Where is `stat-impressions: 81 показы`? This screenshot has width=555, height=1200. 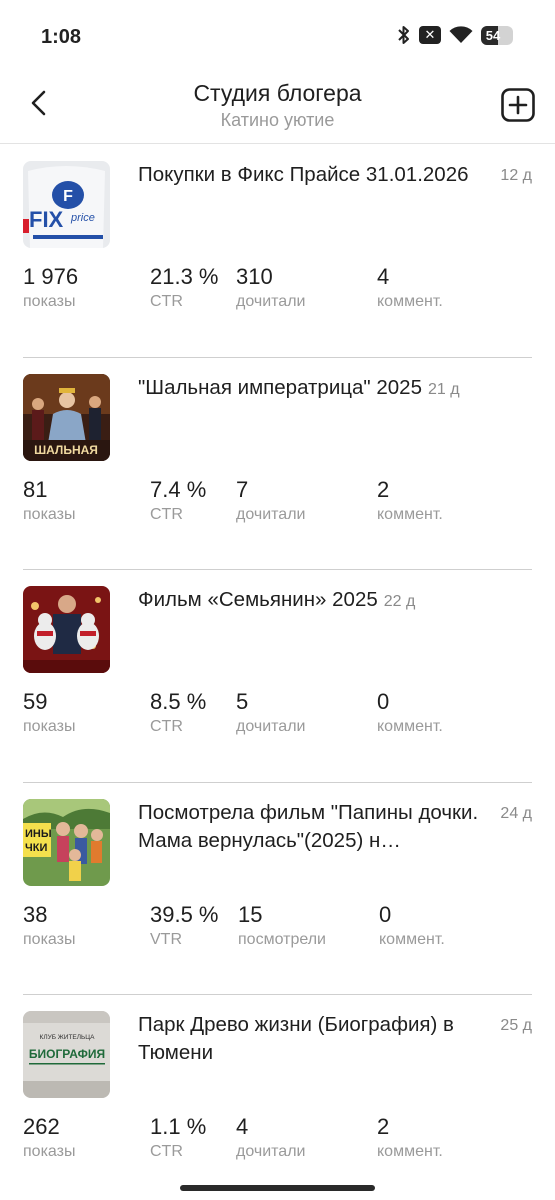 stat-impressions: 81 показы is located at coordinates (49, 500).